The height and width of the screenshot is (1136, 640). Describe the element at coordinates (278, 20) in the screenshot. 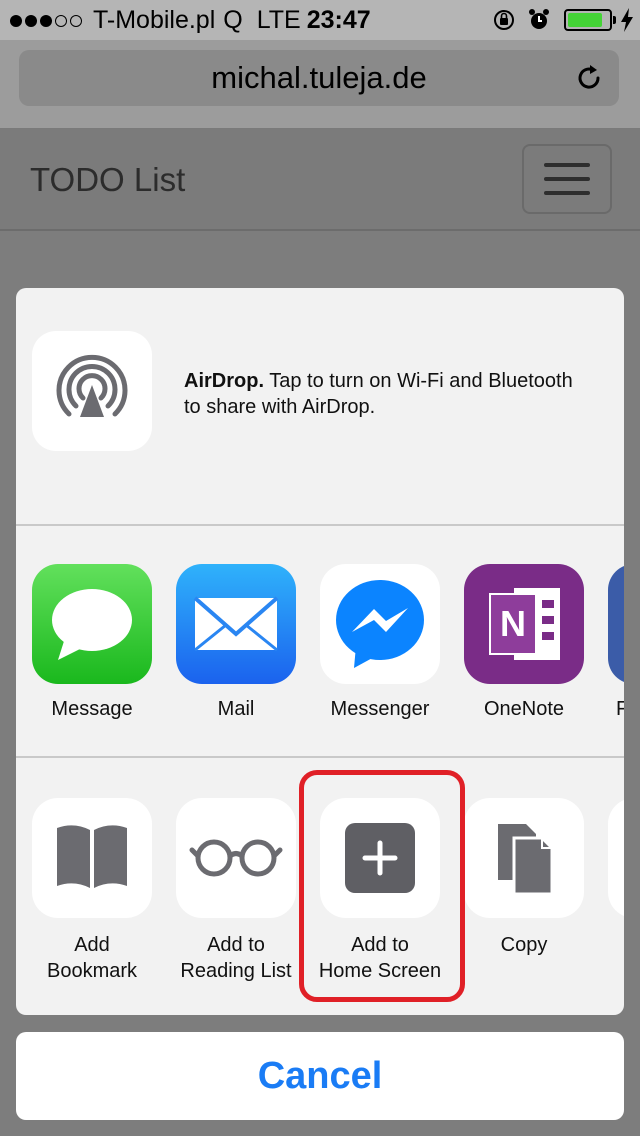

I see `network-type: LTE` at that location.